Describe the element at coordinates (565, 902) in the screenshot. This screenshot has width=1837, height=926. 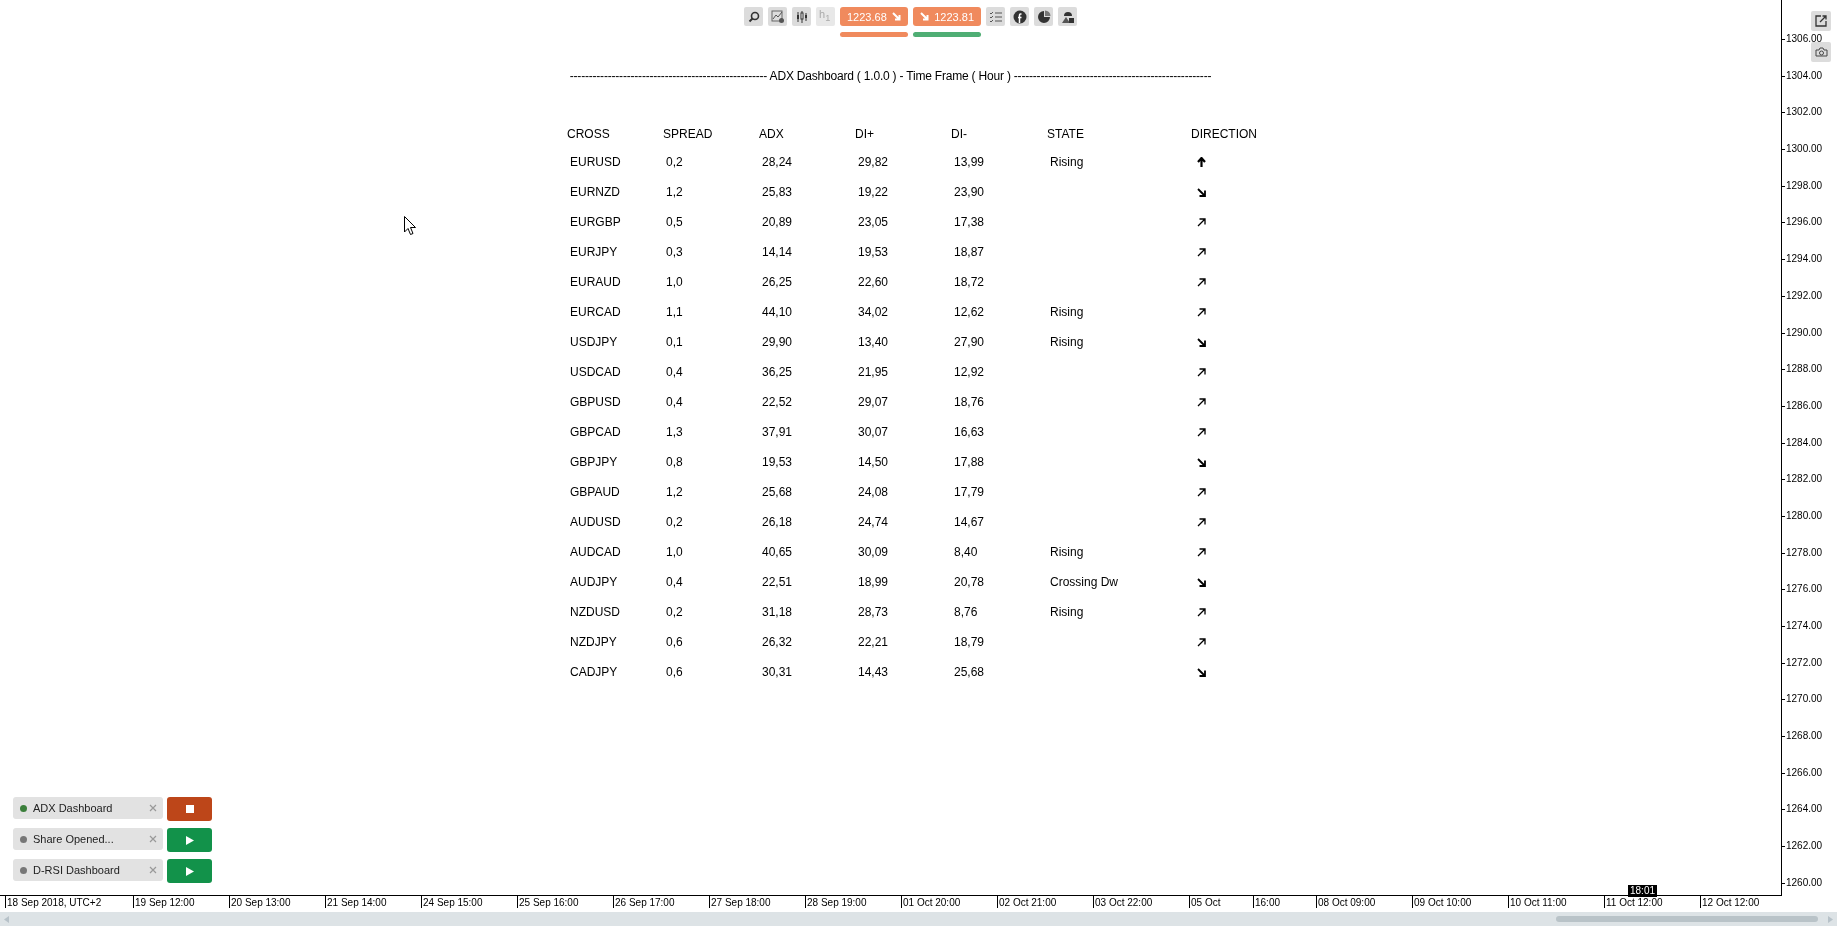
I see `time-label: 25 Sep 16:00` at that location.